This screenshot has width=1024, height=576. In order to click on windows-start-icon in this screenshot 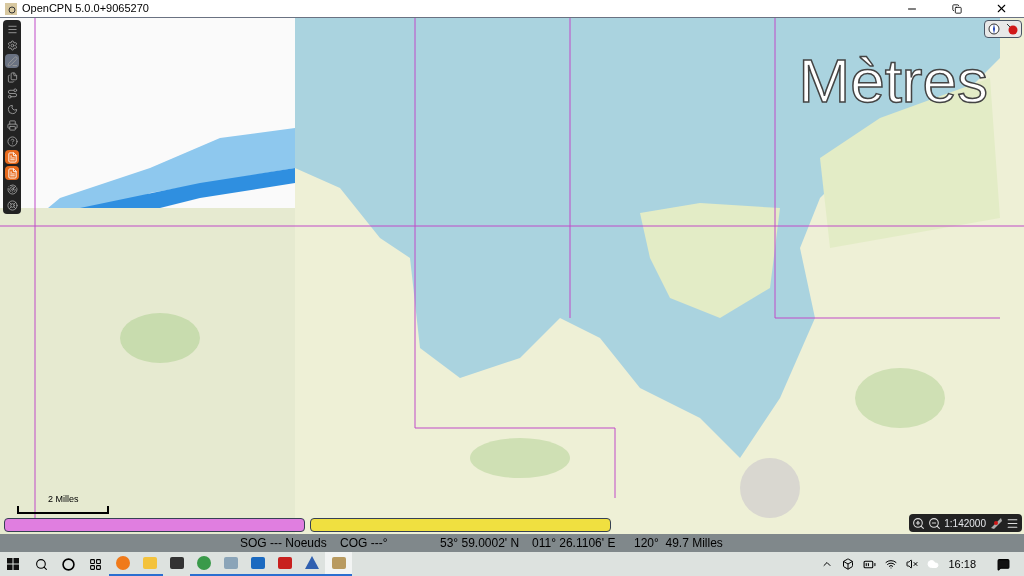, I will do `click(13, 564)`.